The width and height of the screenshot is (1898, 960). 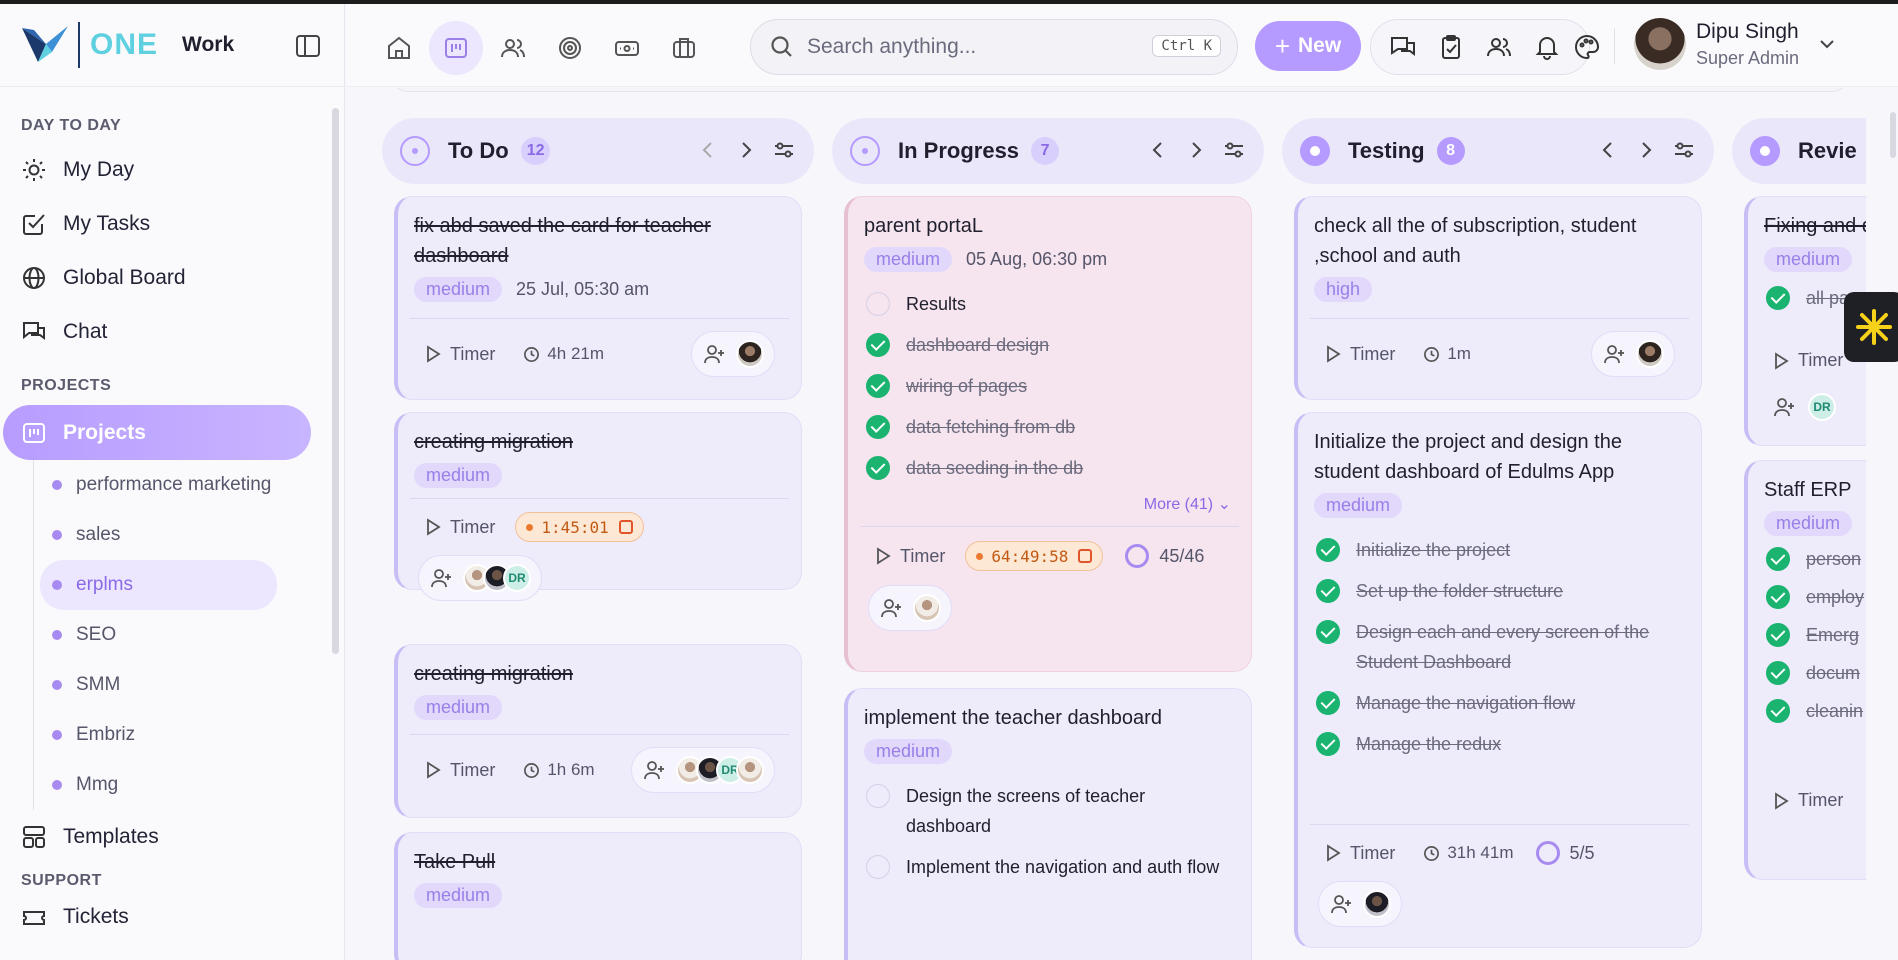 I want to click on sidebar-subitem-sales: sales, so click(x=158, y=535).